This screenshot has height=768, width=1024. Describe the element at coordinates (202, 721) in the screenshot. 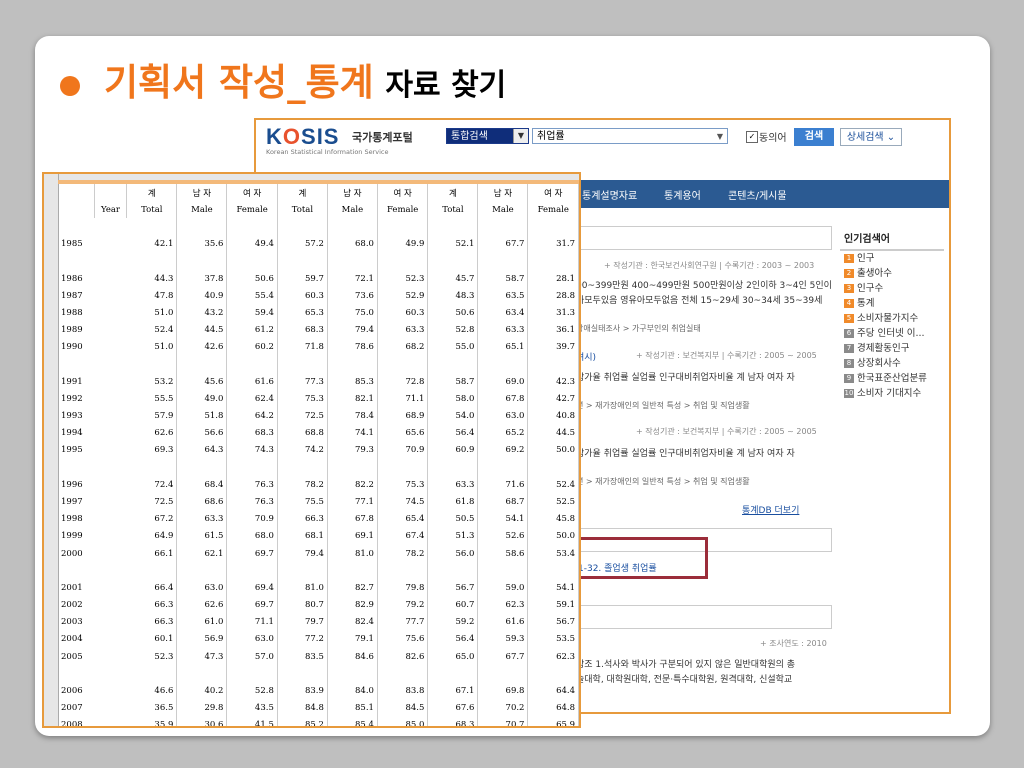

I see `value-cell: 30.6` at that location.